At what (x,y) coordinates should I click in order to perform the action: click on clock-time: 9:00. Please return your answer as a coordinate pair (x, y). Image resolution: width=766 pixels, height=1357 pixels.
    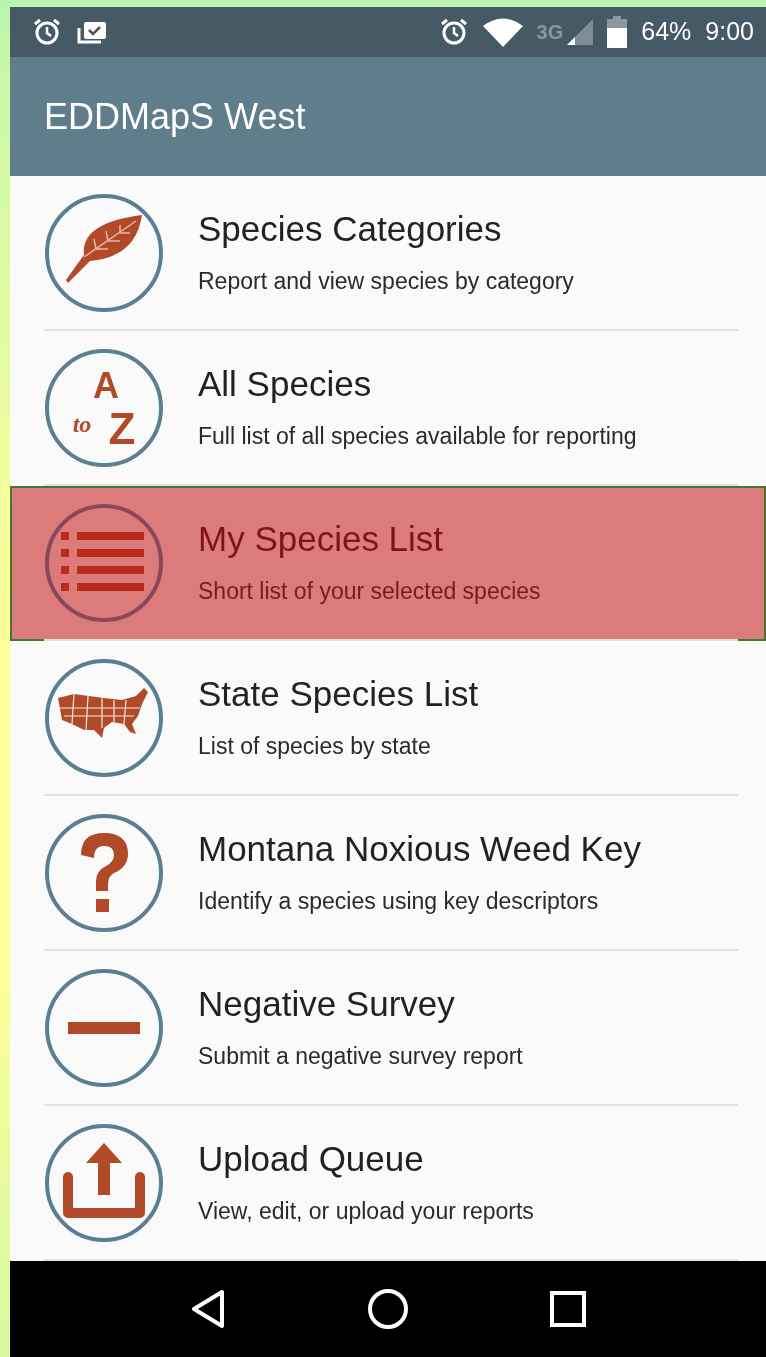
    Looking at the image, I should click on (729, 32).